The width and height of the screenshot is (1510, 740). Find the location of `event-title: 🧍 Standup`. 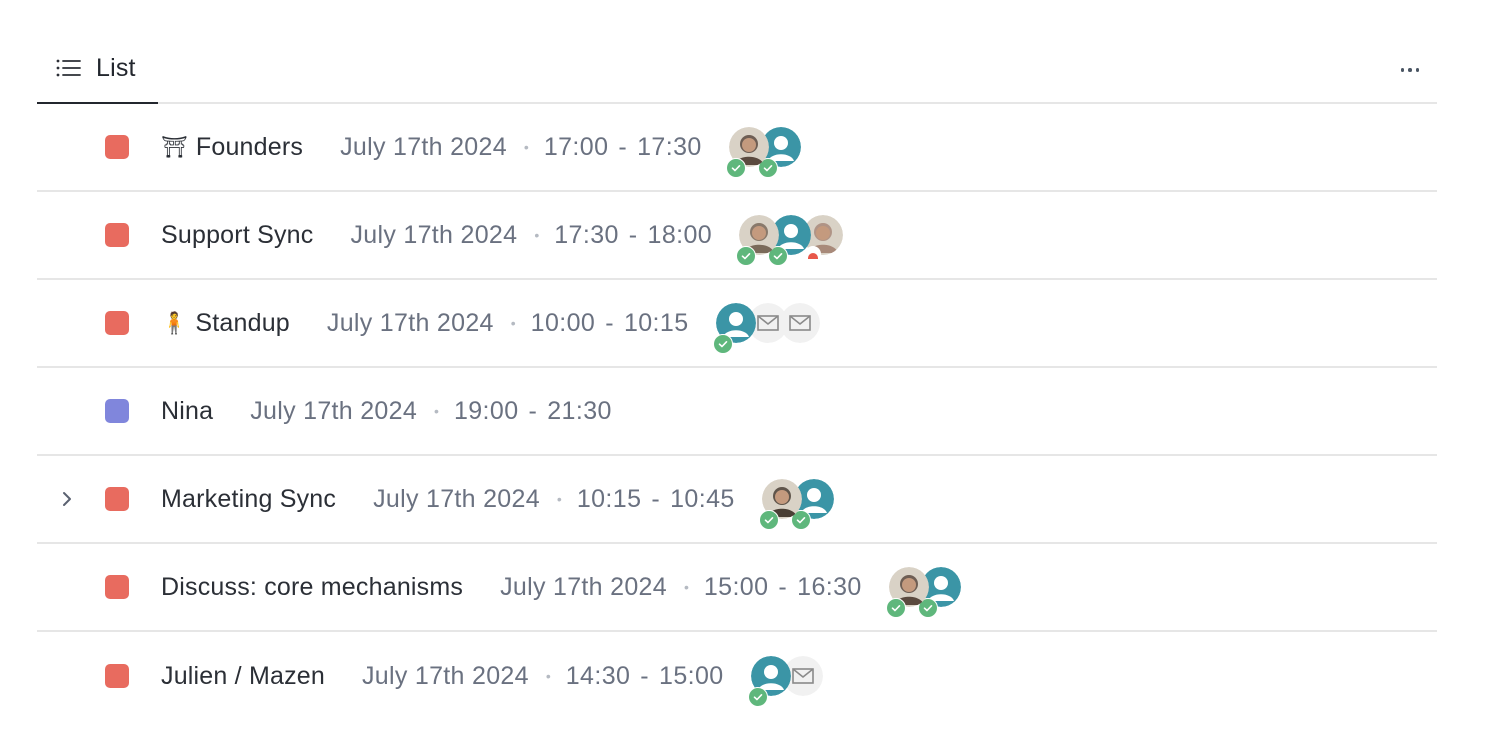

event-title: 🧍 Standup is located at coordinates (225, 323).